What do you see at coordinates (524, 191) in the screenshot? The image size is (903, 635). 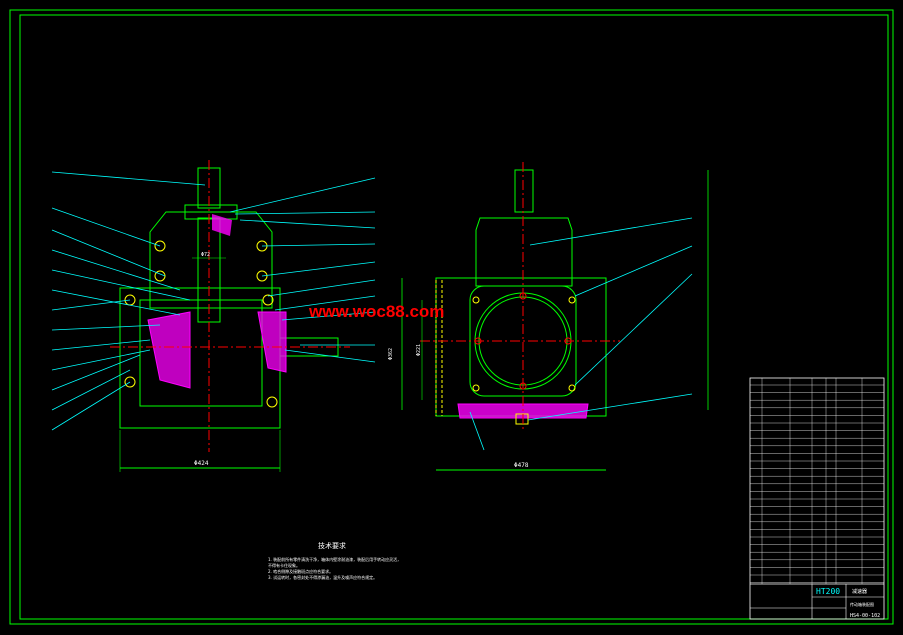 I see `right-input-shaft` at bounding box center [524, 191].